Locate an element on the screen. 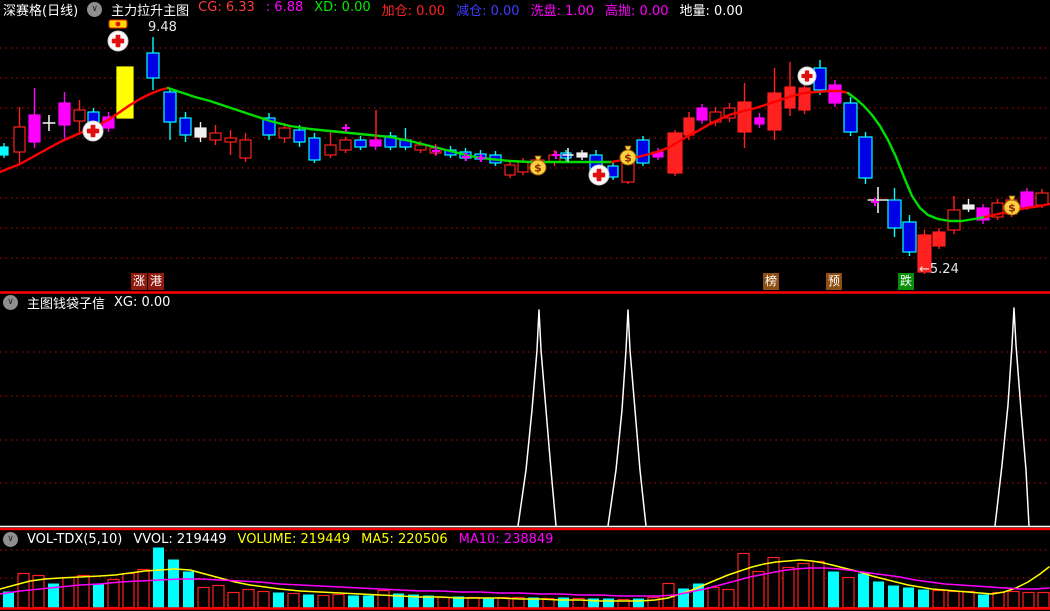 The height and width of the screenshot is (611, 1050). event-badge: 预 is located at coordinates (834, 281).